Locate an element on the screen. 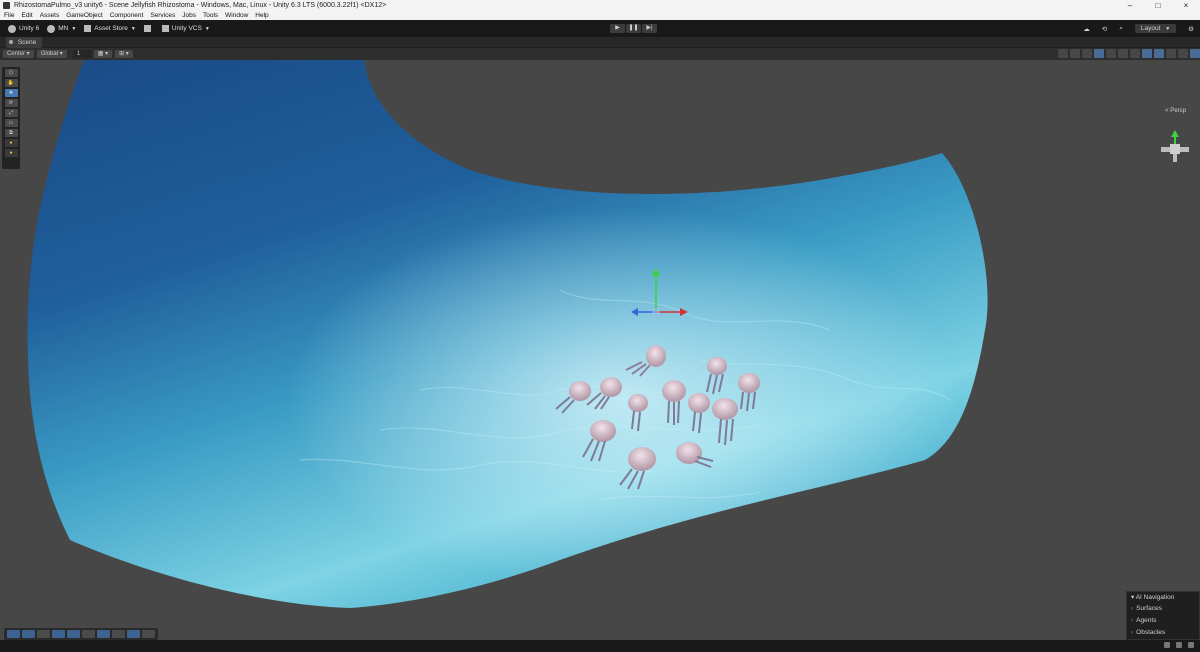  step-button: ▶| is located at coordinates (649, 28).